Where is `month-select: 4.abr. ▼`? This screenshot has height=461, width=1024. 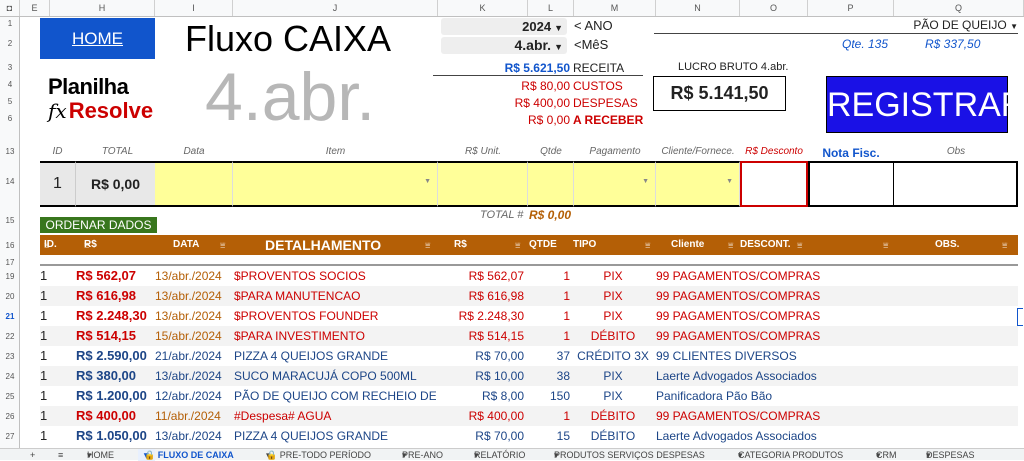
month-select: 4.abr. ▼ is located at coordinates (504, 45).